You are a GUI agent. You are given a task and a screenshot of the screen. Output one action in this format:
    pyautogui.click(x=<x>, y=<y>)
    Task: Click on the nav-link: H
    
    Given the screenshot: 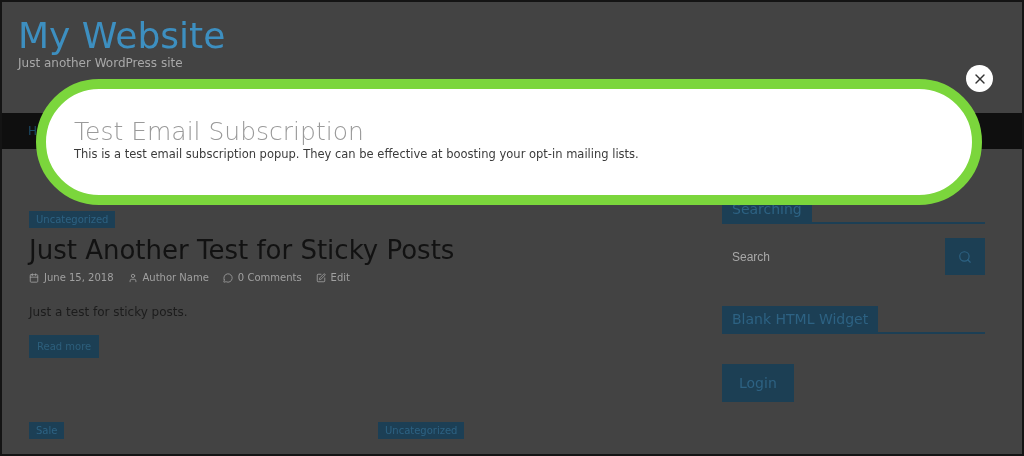 What is the action you would take?
    pyautogui.click(x=33, y=131)
    